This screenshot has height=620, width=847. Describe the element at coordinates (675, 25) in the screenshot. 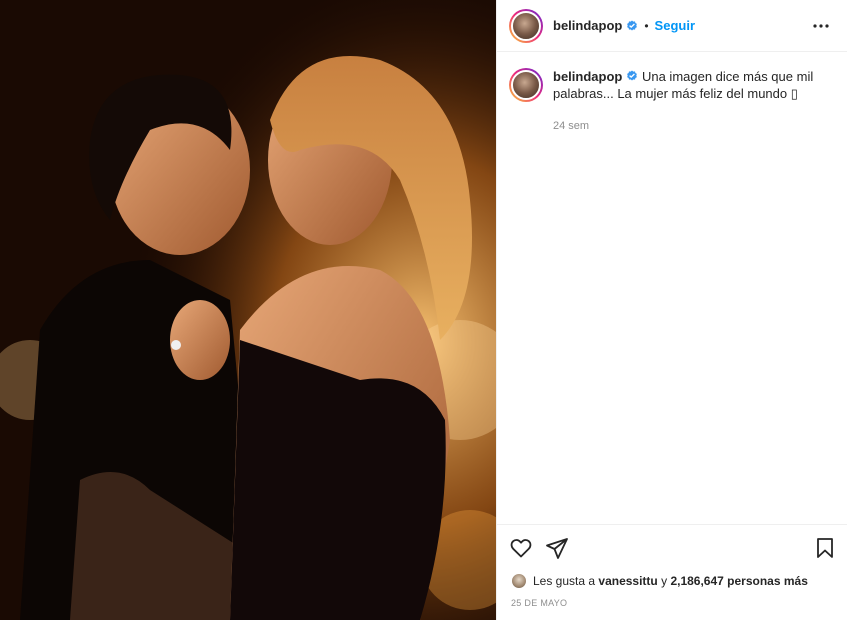

I see `follow-button: Seguir` at that location.